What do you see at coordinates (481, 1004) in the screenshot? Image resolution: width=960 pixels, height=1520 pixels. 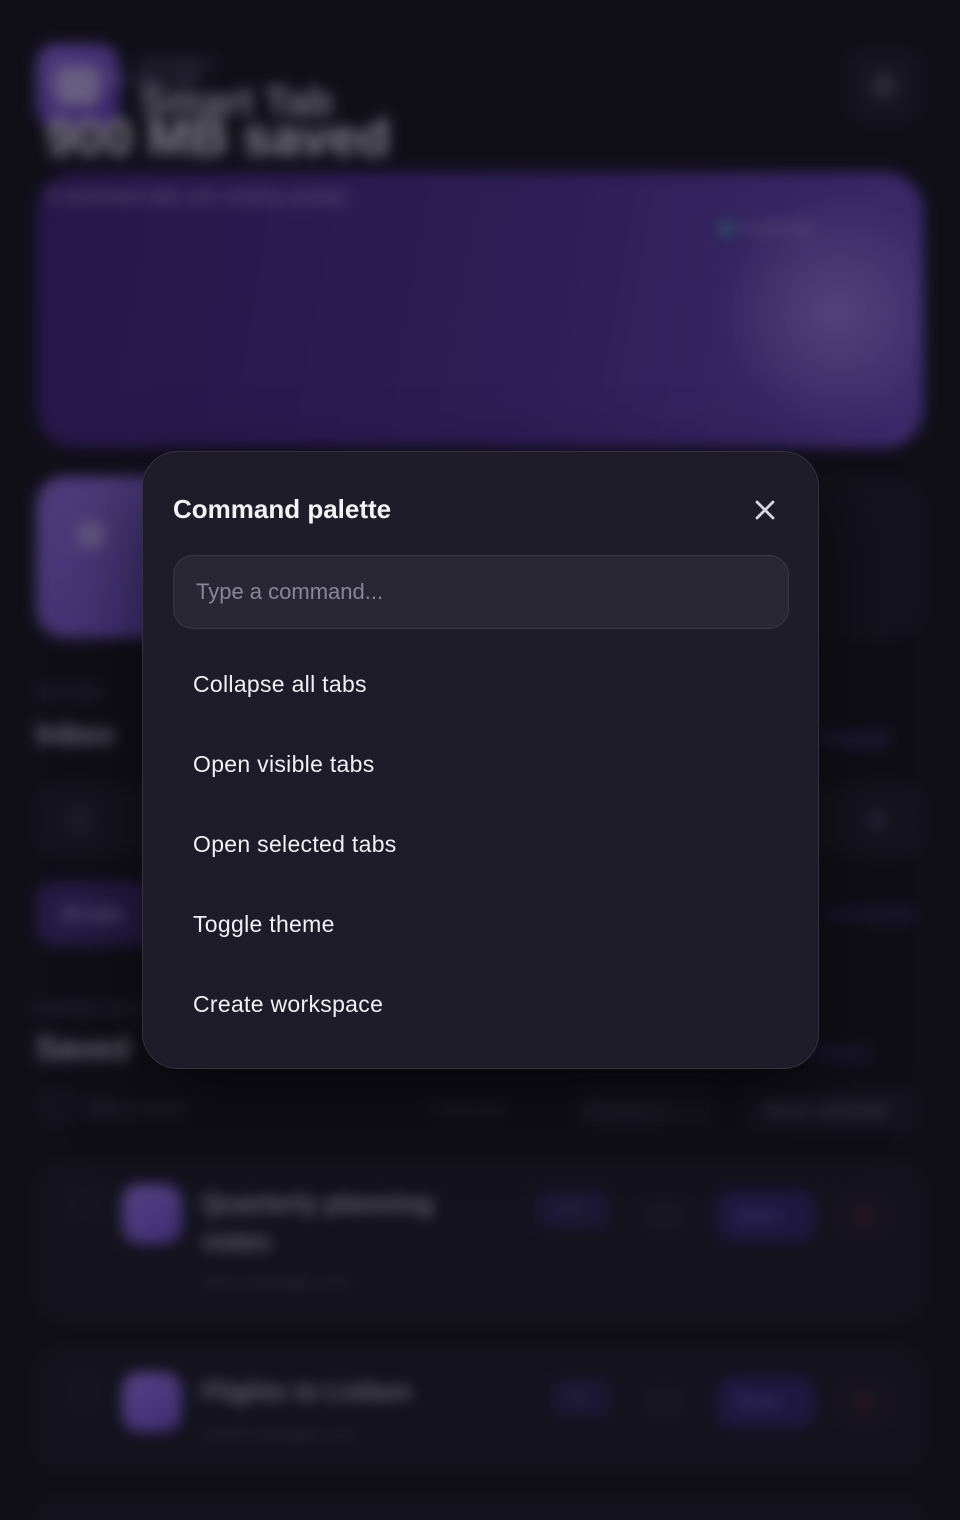 I see `command-create-workspace: Create workspace` at bounding box center [481, 1004].